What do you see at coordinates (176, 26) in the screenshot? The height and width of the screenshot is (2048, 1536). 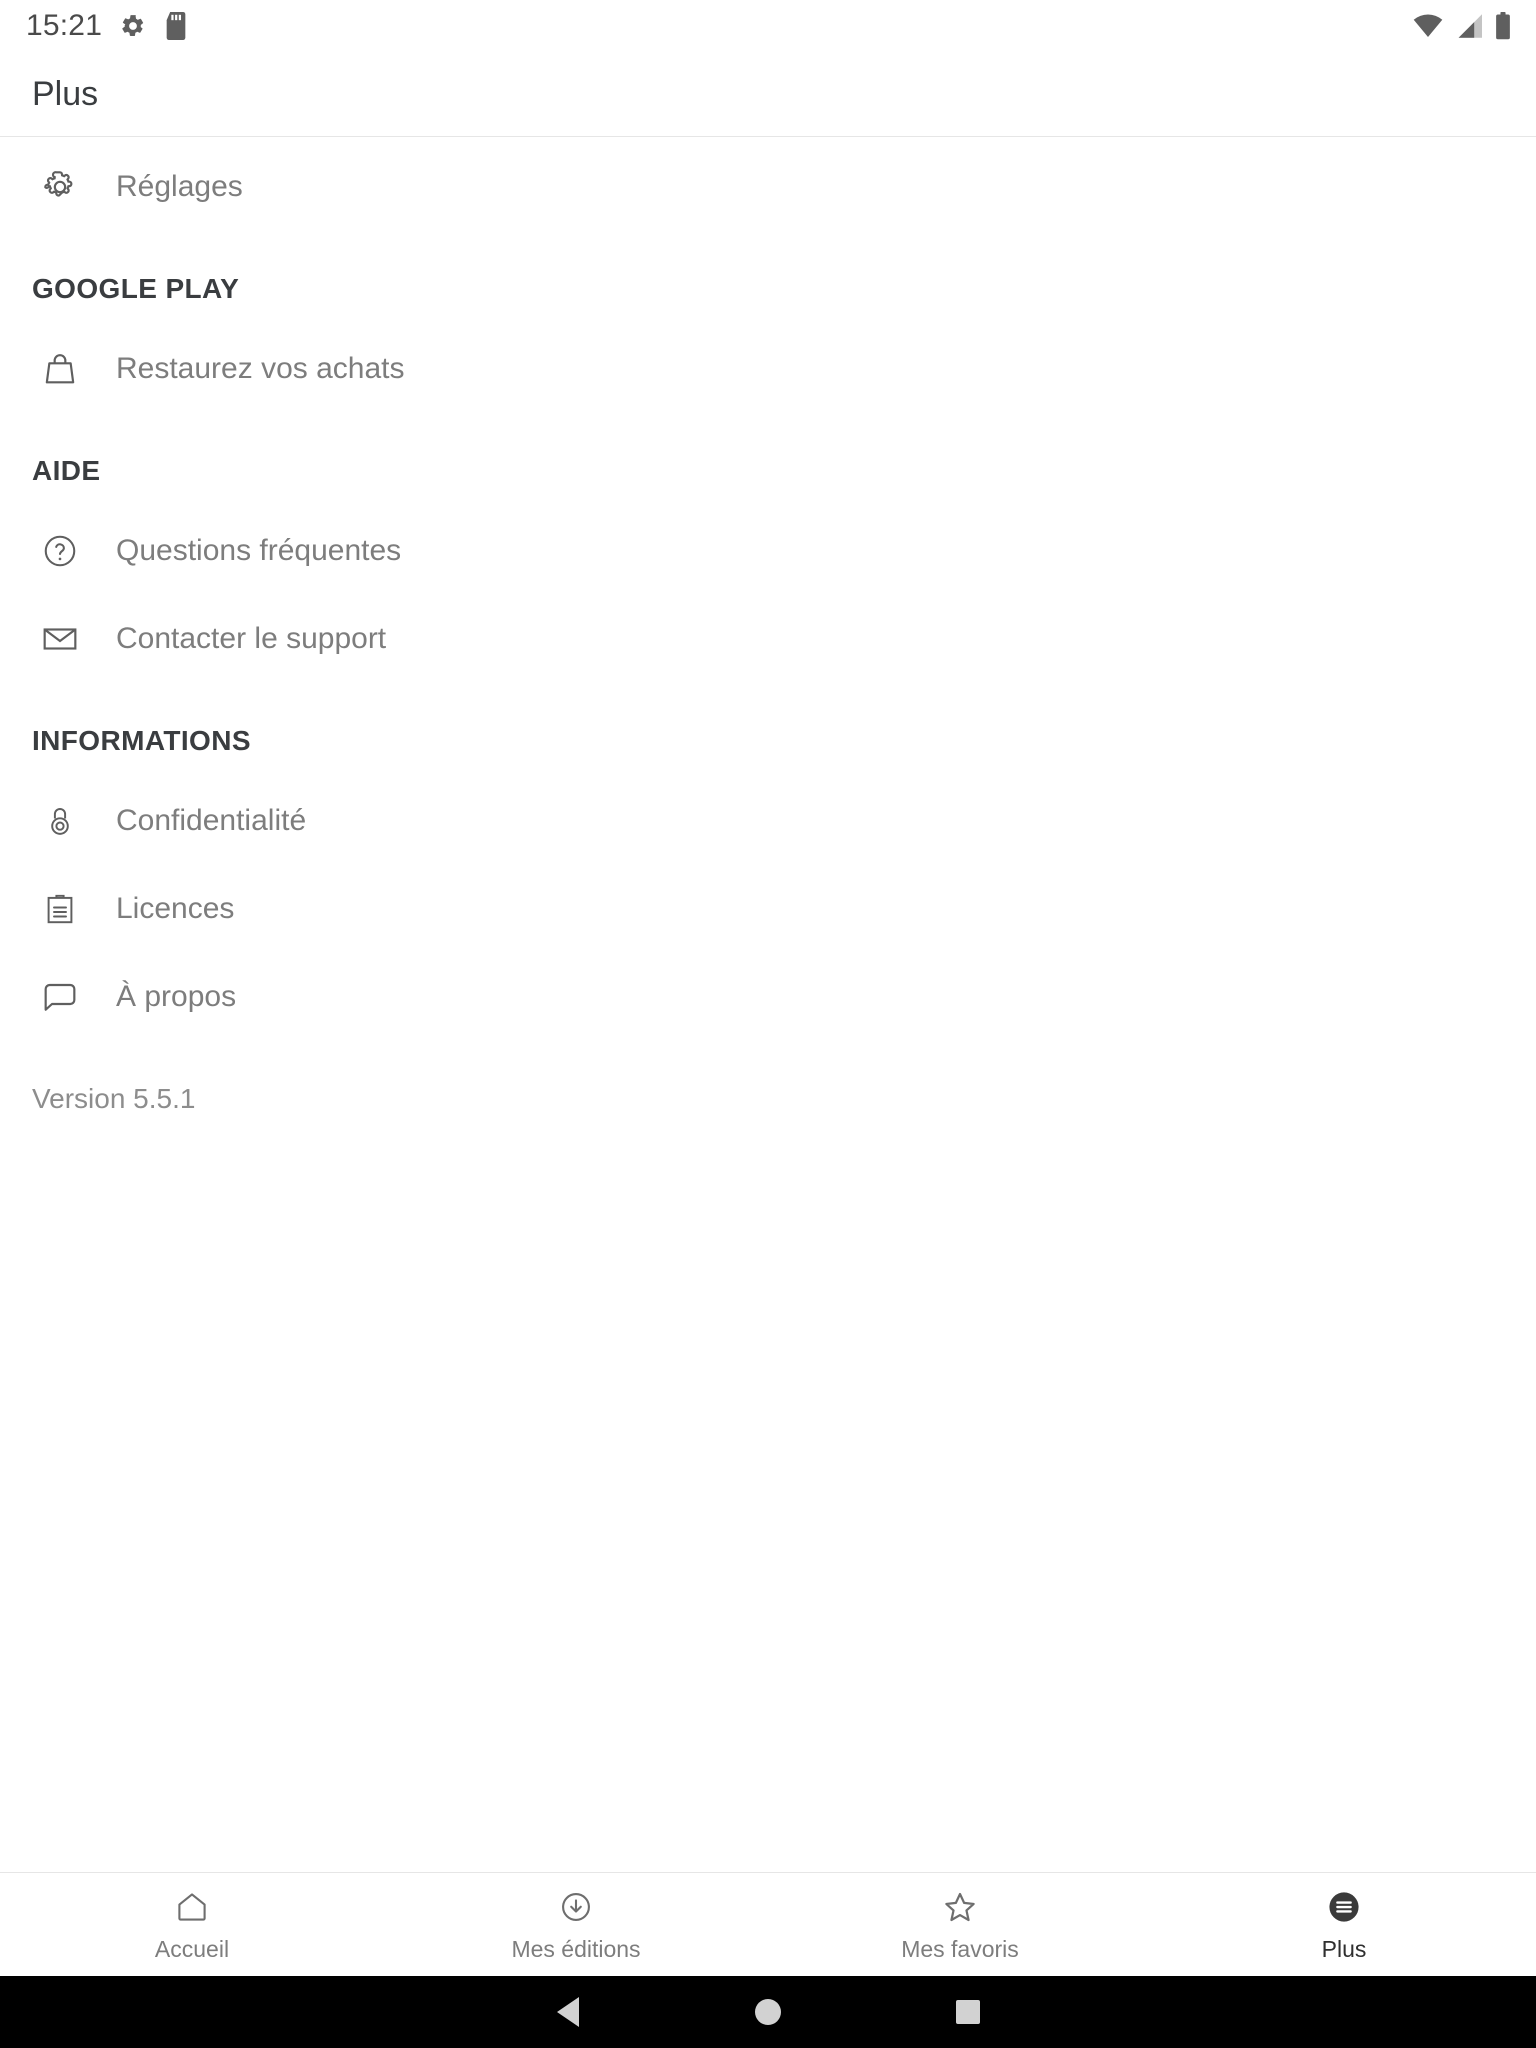 I see `sd-card-icon` at bounding box center [176, 26].